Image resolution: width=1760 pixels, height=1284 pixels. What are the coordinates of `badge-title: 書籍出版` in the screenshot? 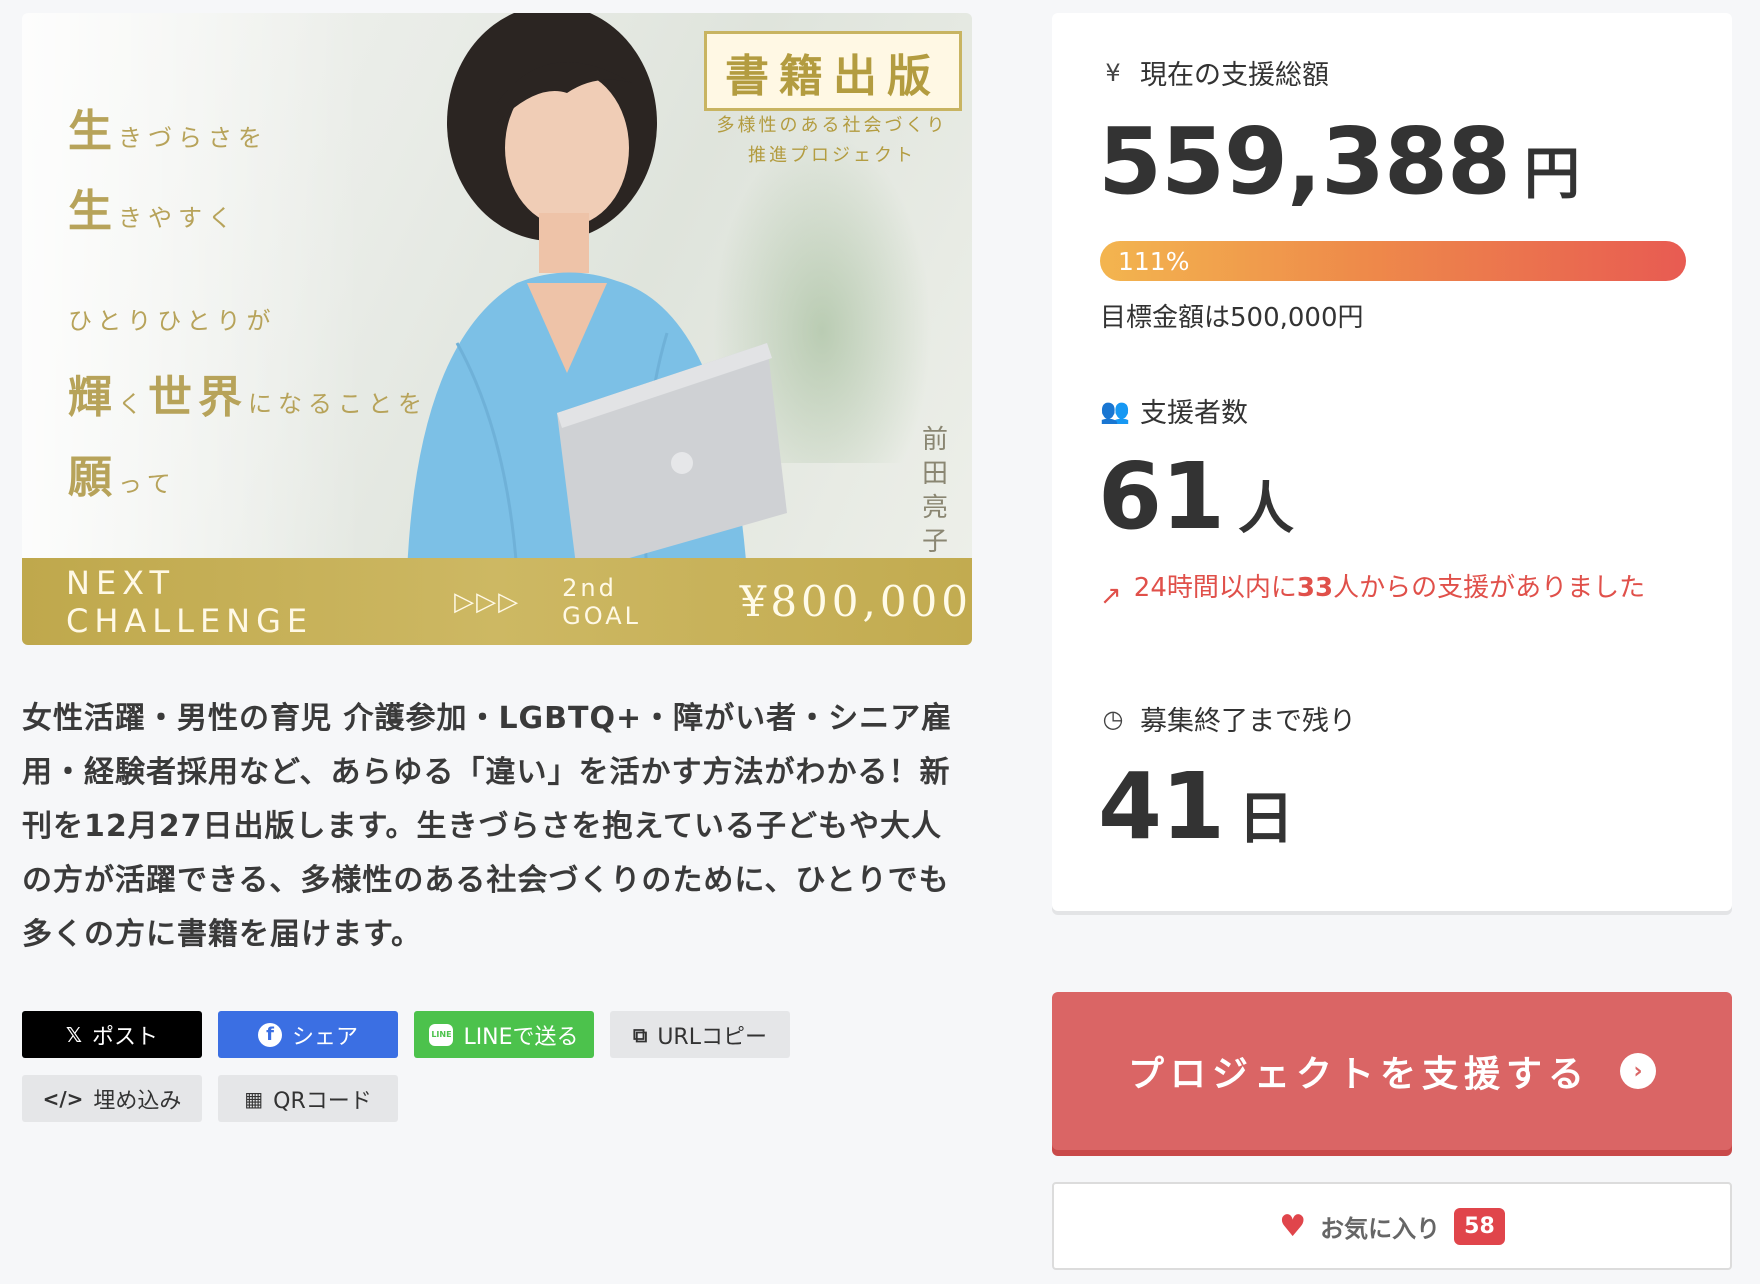 It's located at (833, 76).